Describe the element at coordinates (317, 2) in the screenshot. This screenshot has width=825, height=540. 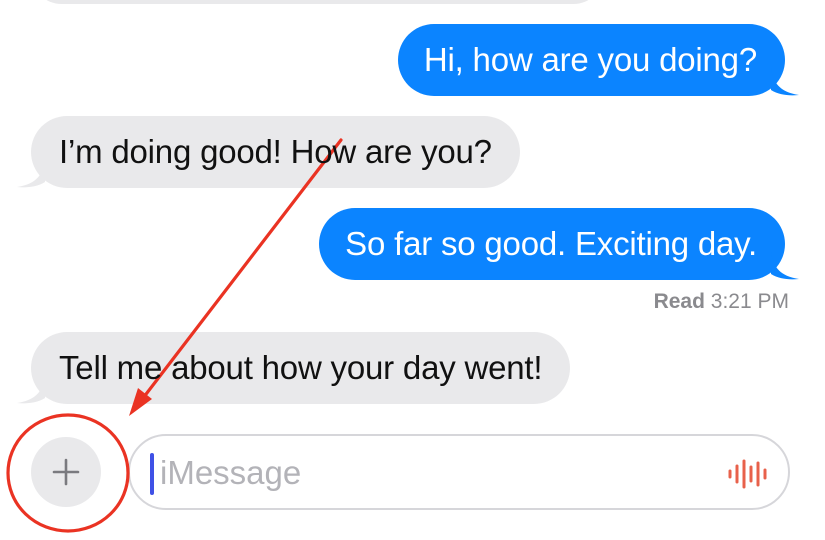
I see `previous-message-bubble` at that location.